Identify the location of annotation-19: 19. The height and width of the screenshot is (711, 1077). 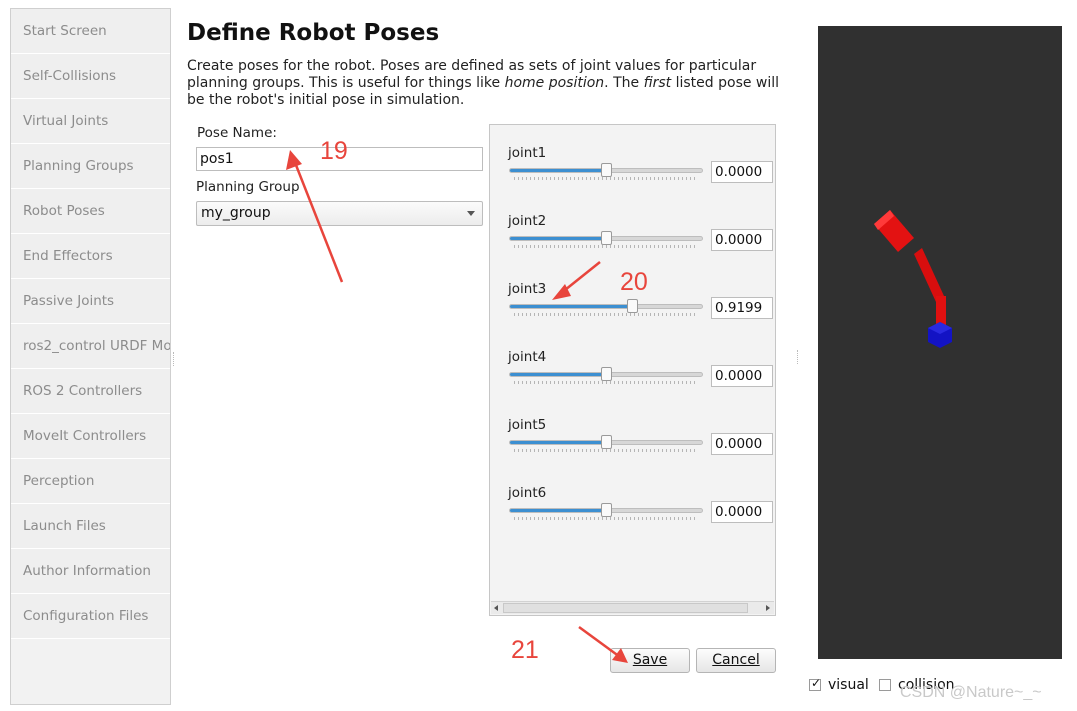
(334, 151).